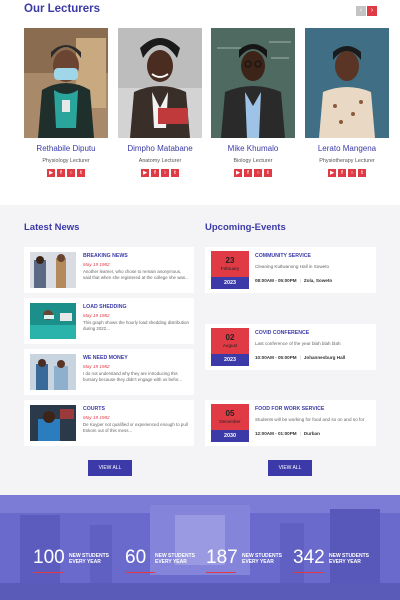  Describe the element at coordinates (347, 161) in the screenshot. I see `lecturer-role: Physiotherapy Lecturer` at that location.